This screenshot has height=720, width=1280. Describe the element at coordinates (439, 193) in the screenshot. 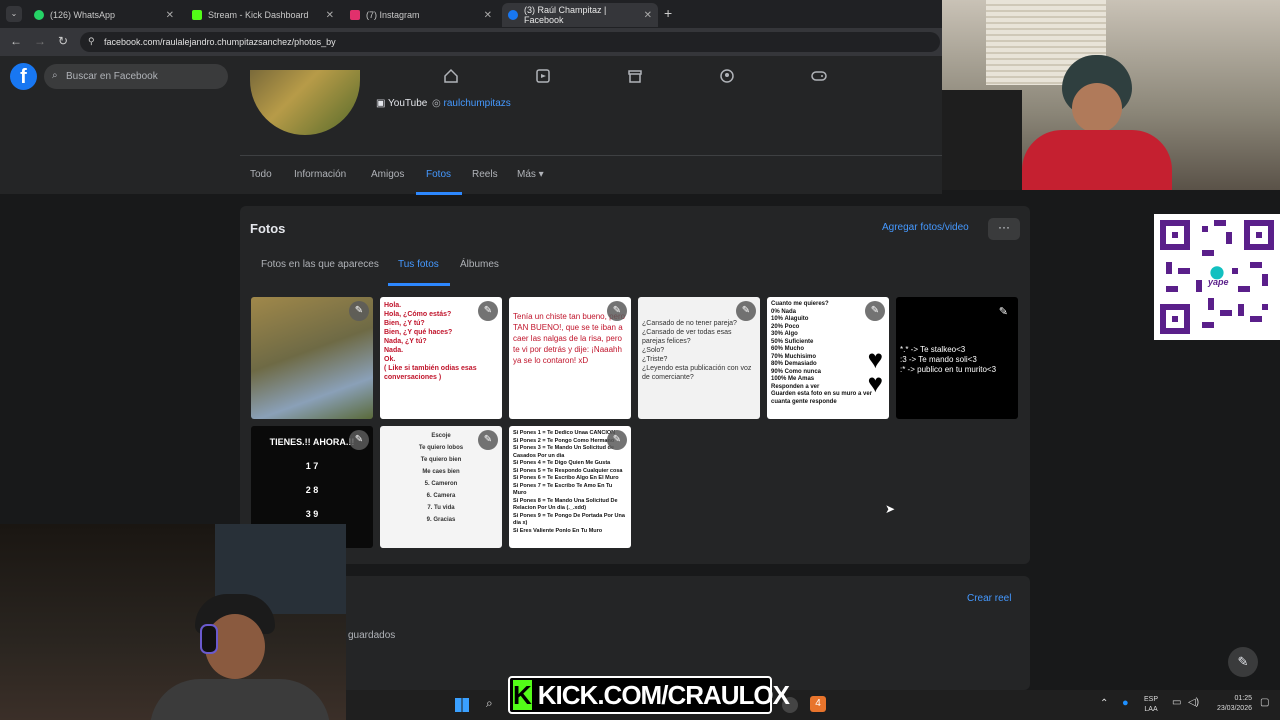

I see `active-tab-indicator` at that location.